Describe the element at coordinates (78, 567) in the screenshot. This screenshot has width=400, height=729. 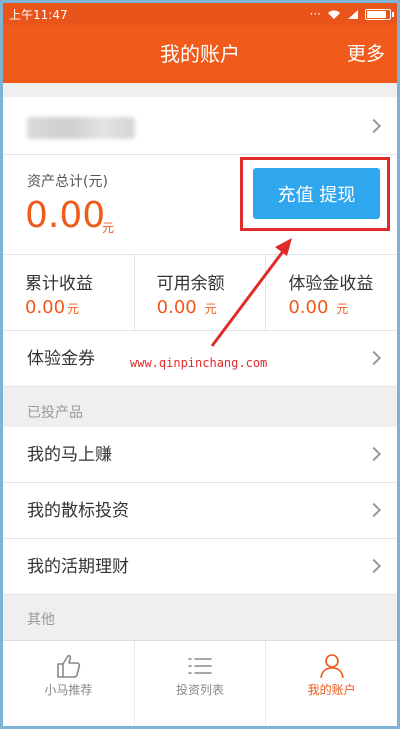
I see `list-item-label: 我的活期理财` at that location.